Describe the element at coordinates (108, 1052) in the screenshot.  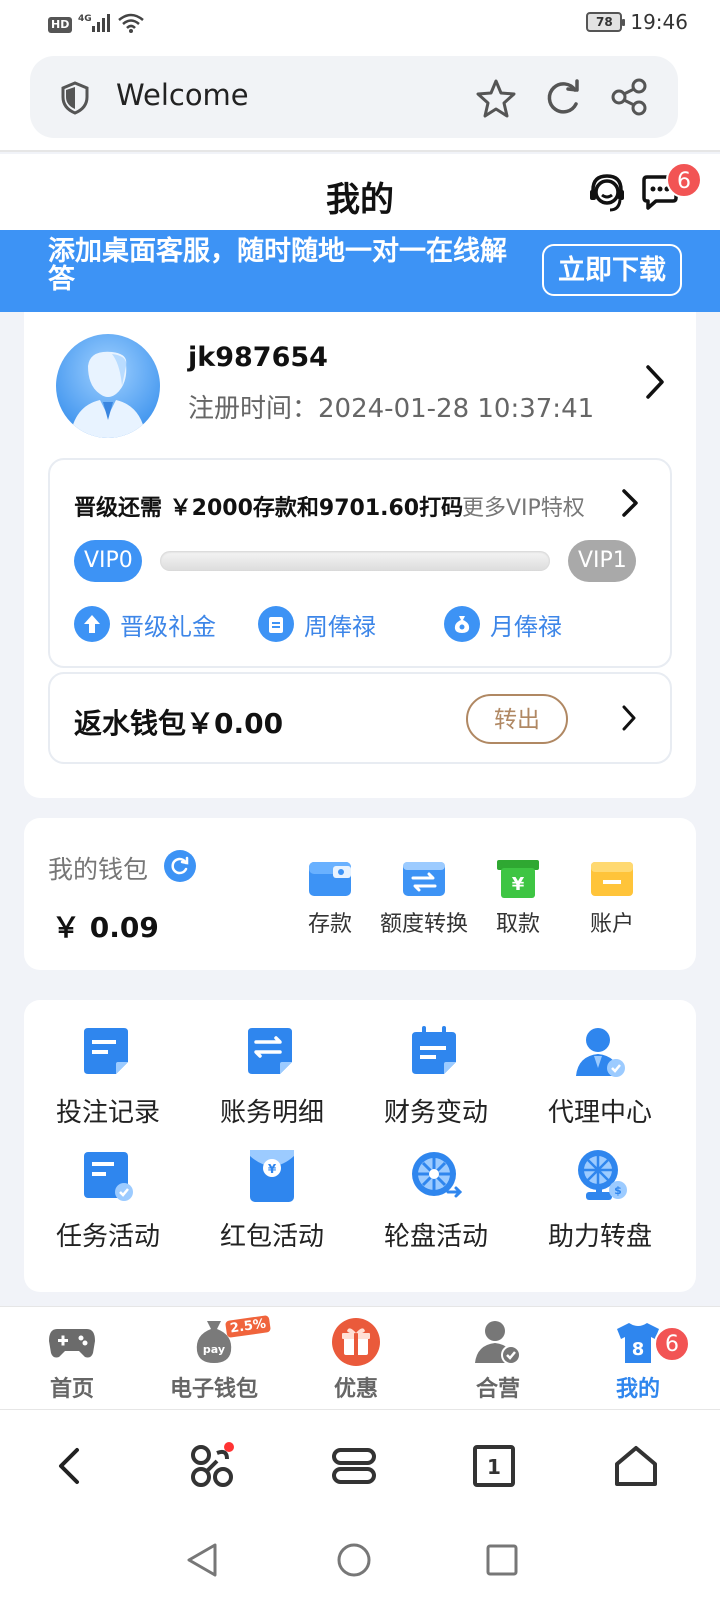
I see `document-icon` at that location.